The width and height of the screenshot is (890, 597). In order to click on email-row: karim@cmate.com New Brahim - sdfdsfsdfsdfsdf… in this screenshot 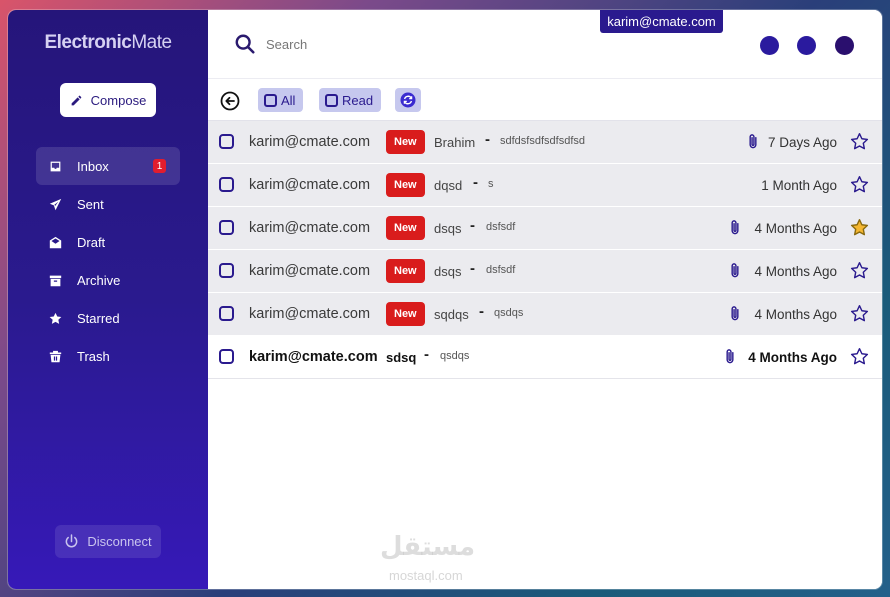, I will do `click(545, 142)`.